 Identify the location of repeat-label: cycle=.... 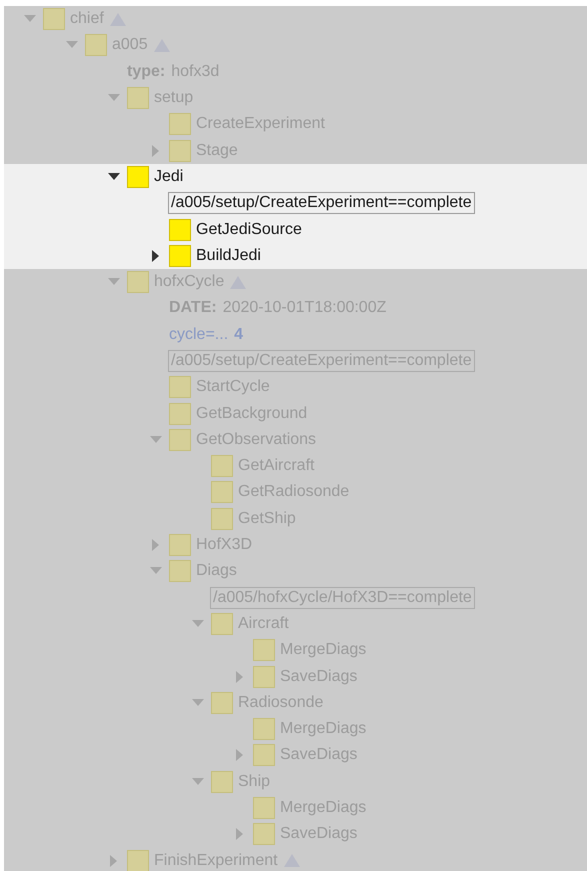
(198, 335).